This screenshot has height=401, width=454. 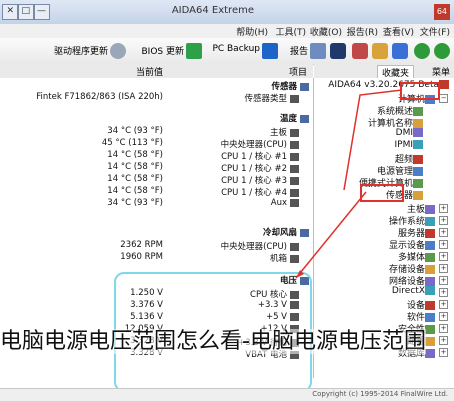 I want to click on arrow-head, so click(x=300, y=274).